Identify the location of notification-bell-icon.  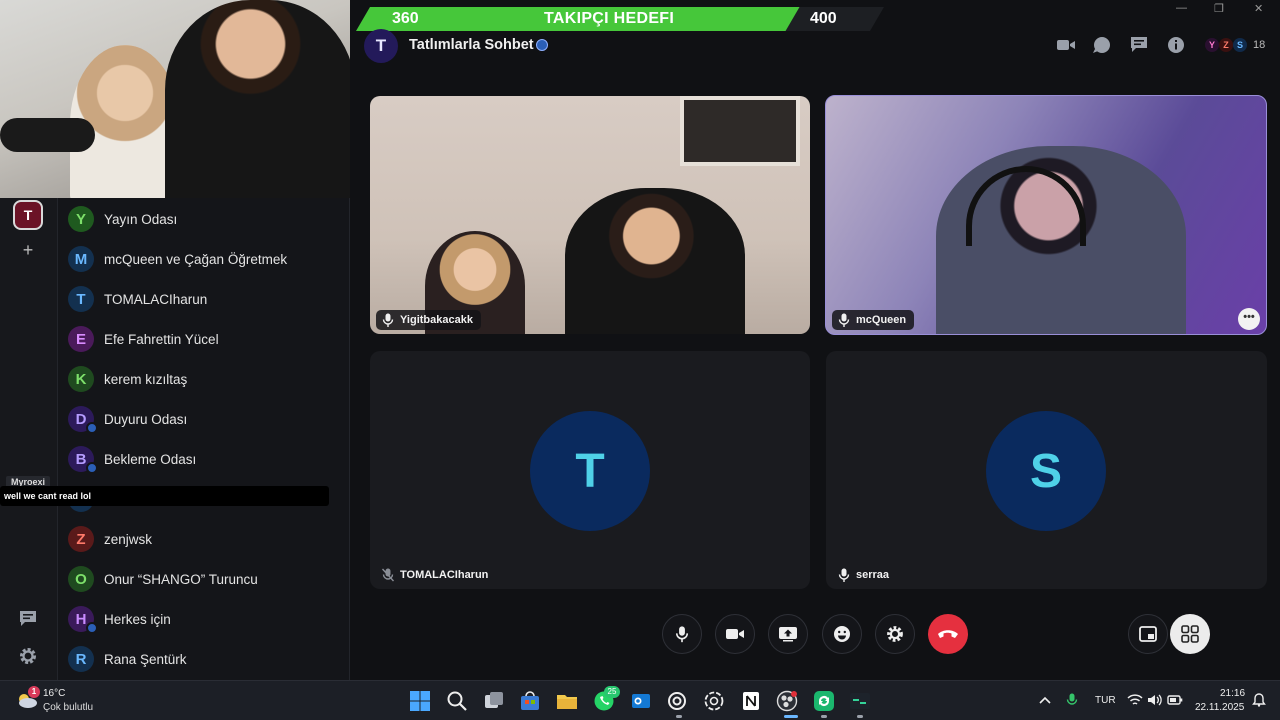
(1259, 700).